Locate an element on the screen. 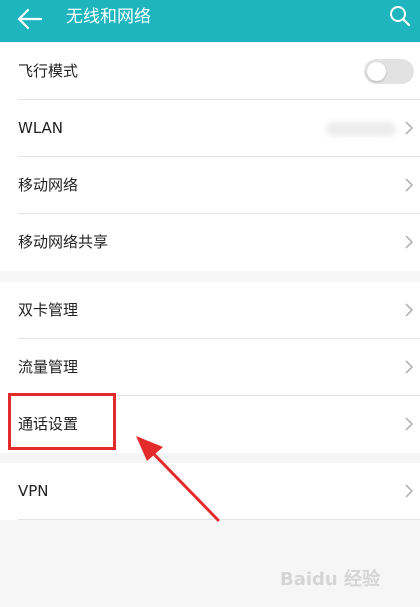 This screenshot has width=420, height=607. settings-group-vpn: VPN is located at coordinates (210, 491).